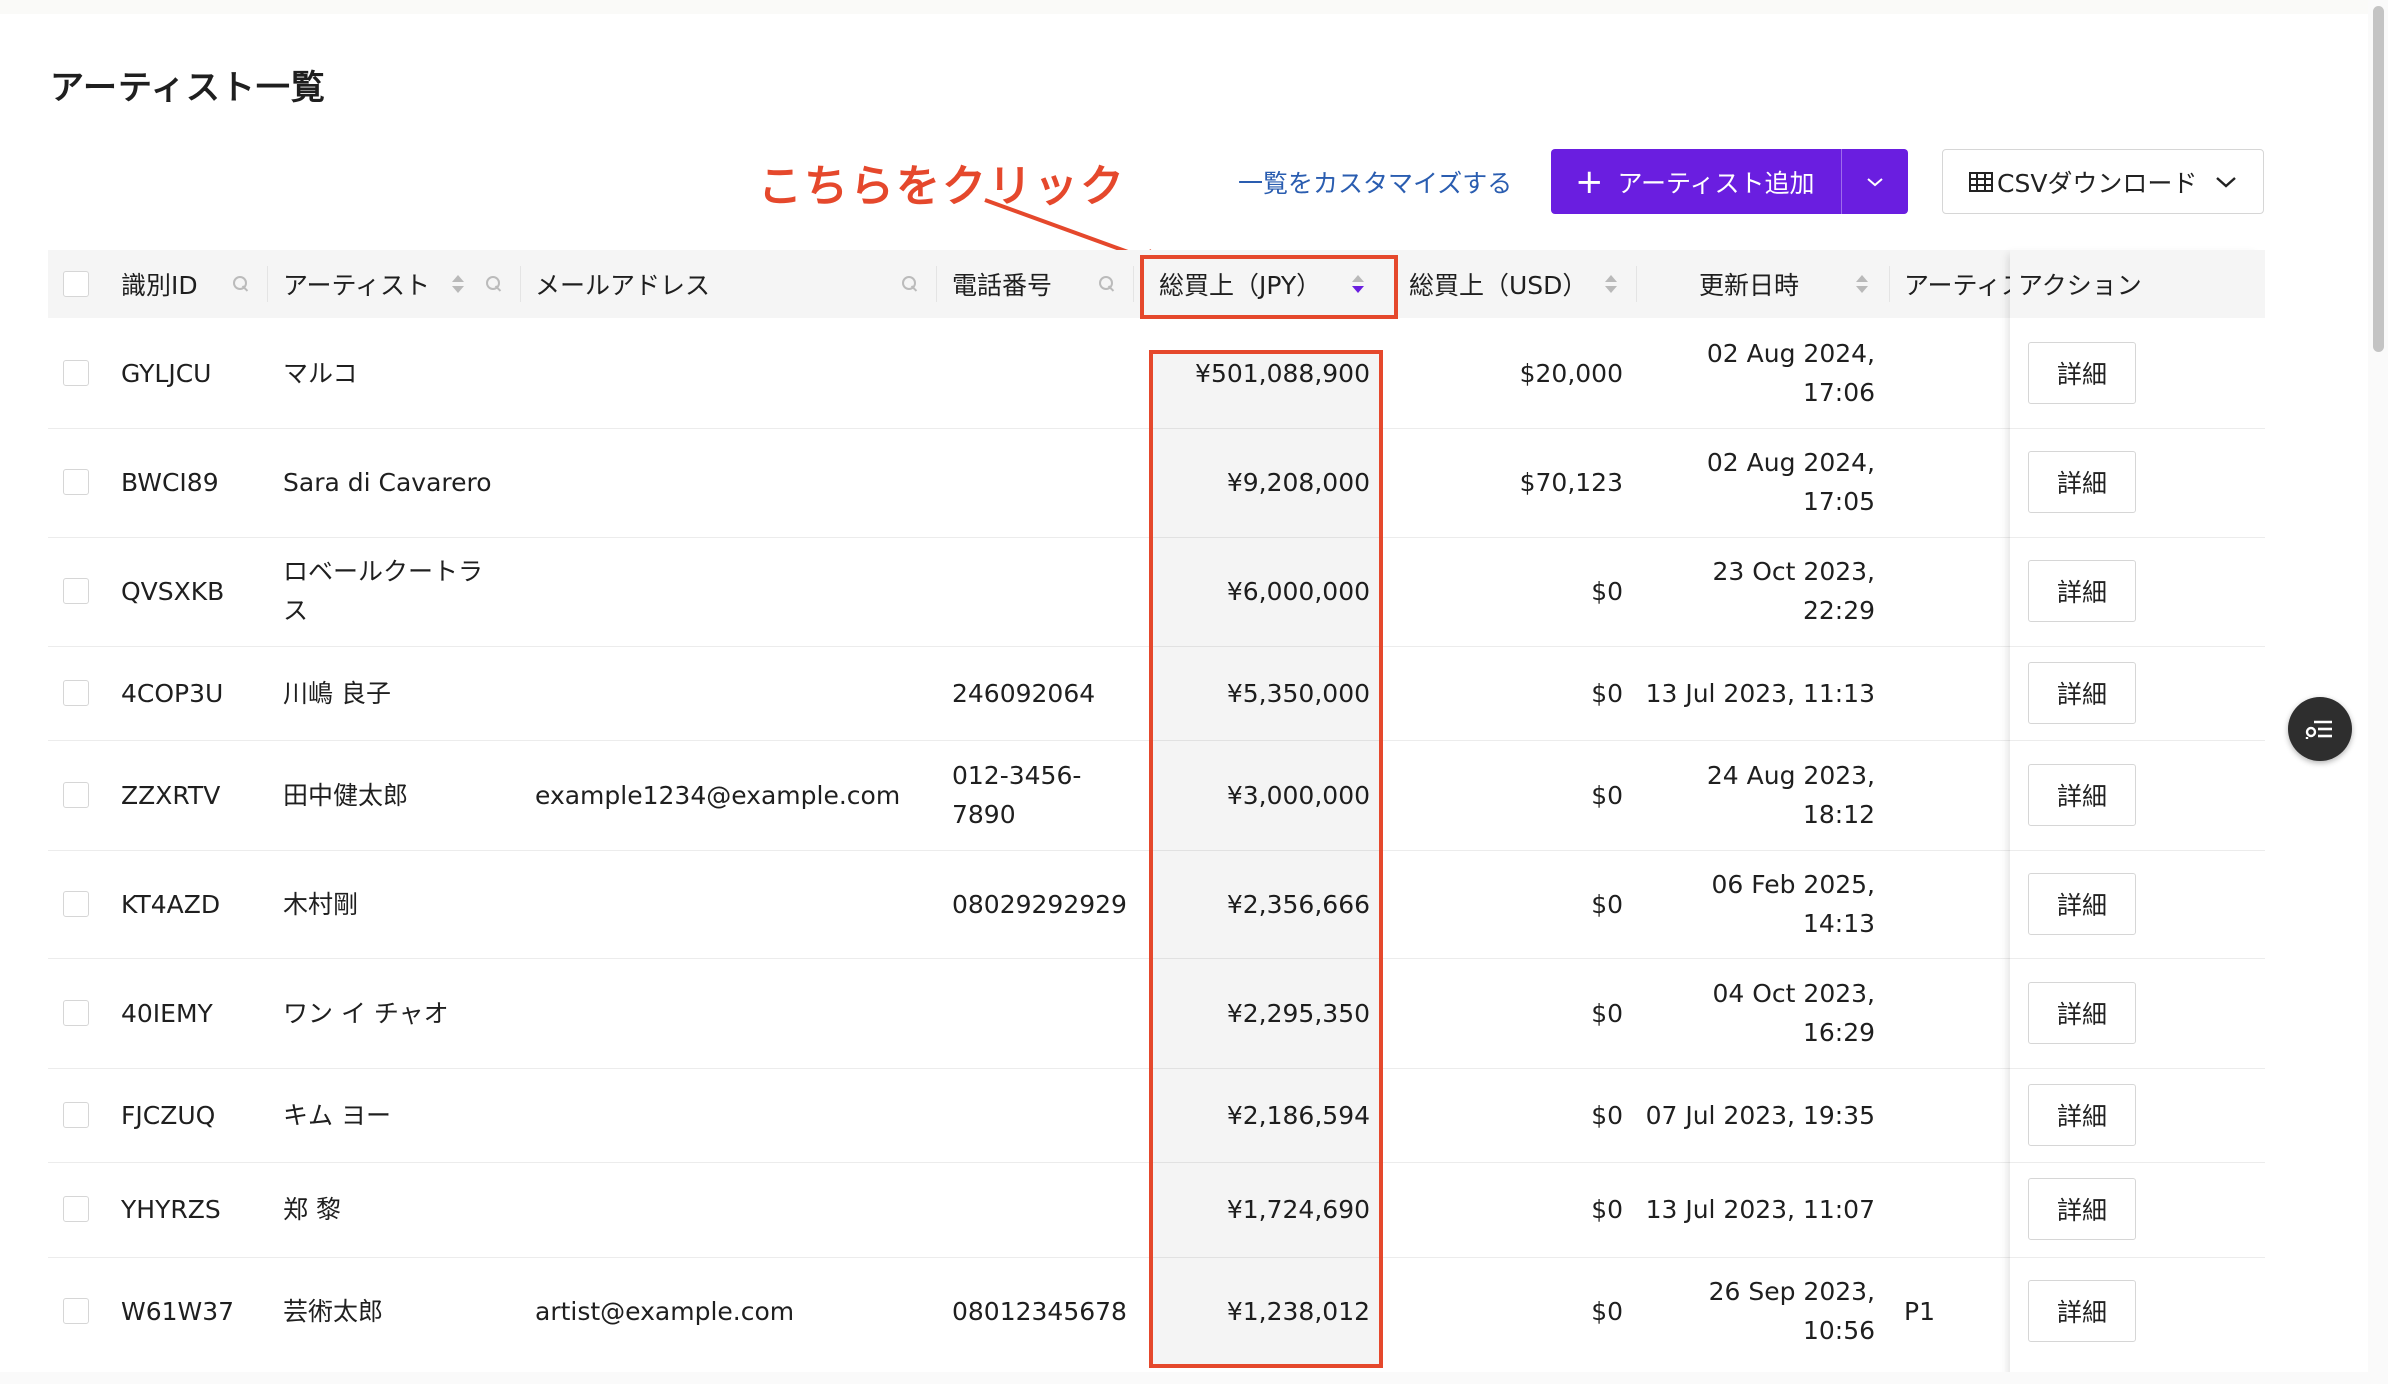  Describe the element at coordinates (2137, 817) in the screenshot. I see `action-column-shadow` at that location.